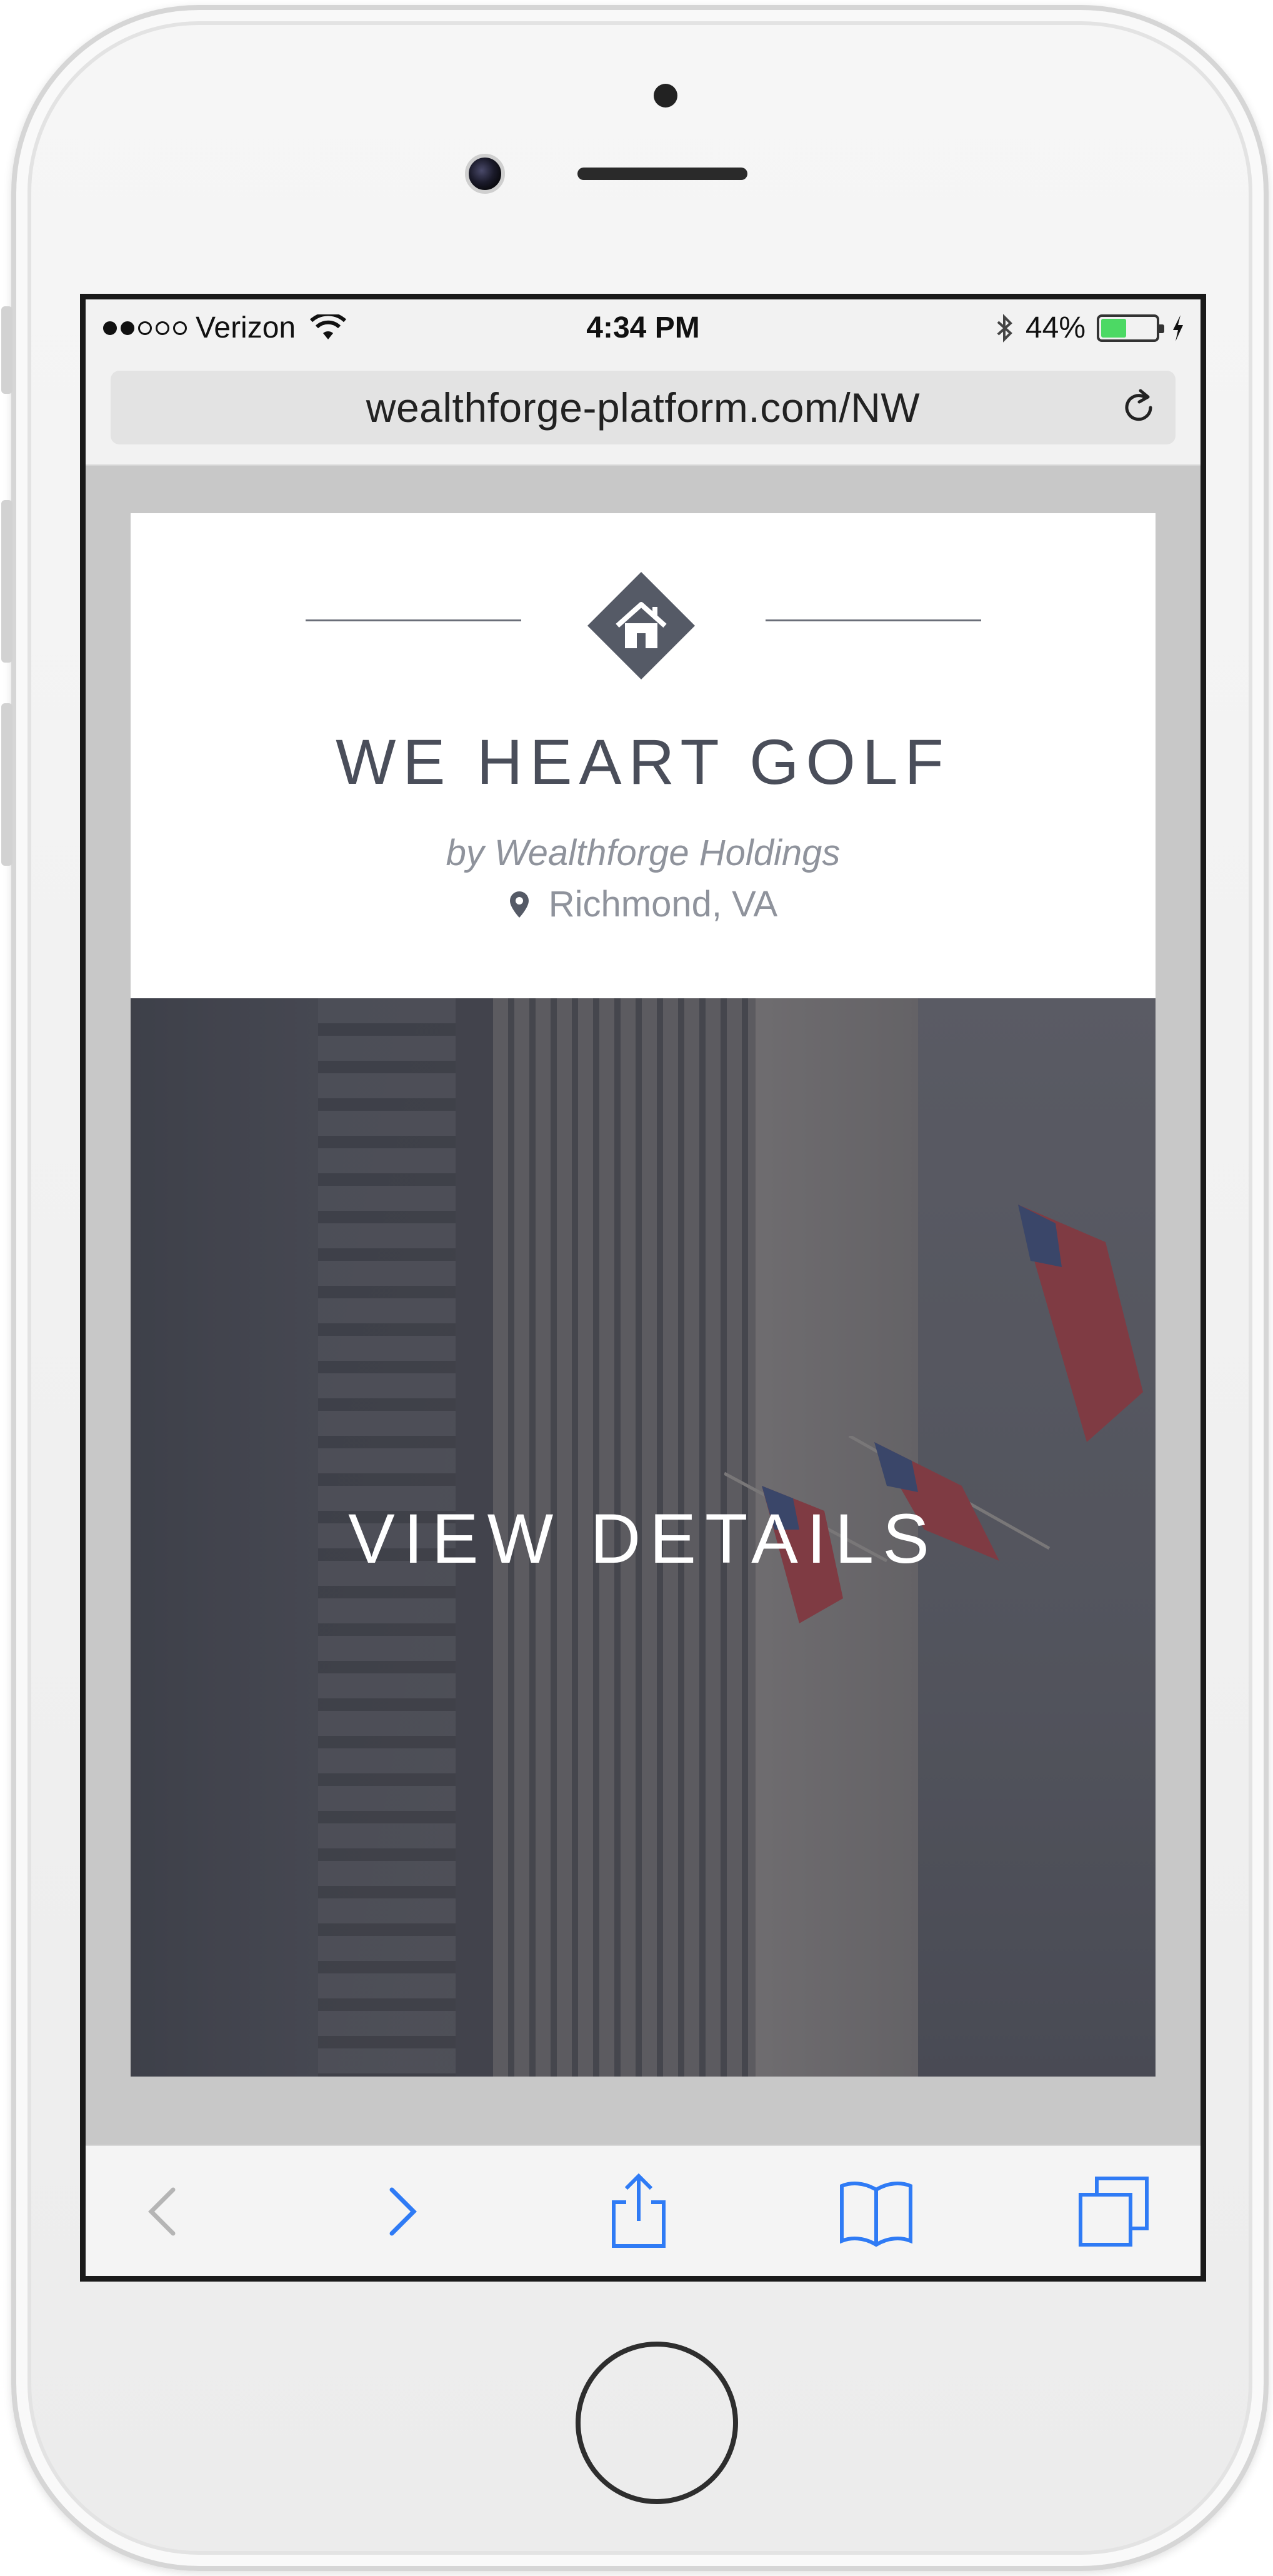 The width and height of the screenshot is (1273, 2576). I want to click on view-details-link: VIEW DETAILS, so click(643, 1538).